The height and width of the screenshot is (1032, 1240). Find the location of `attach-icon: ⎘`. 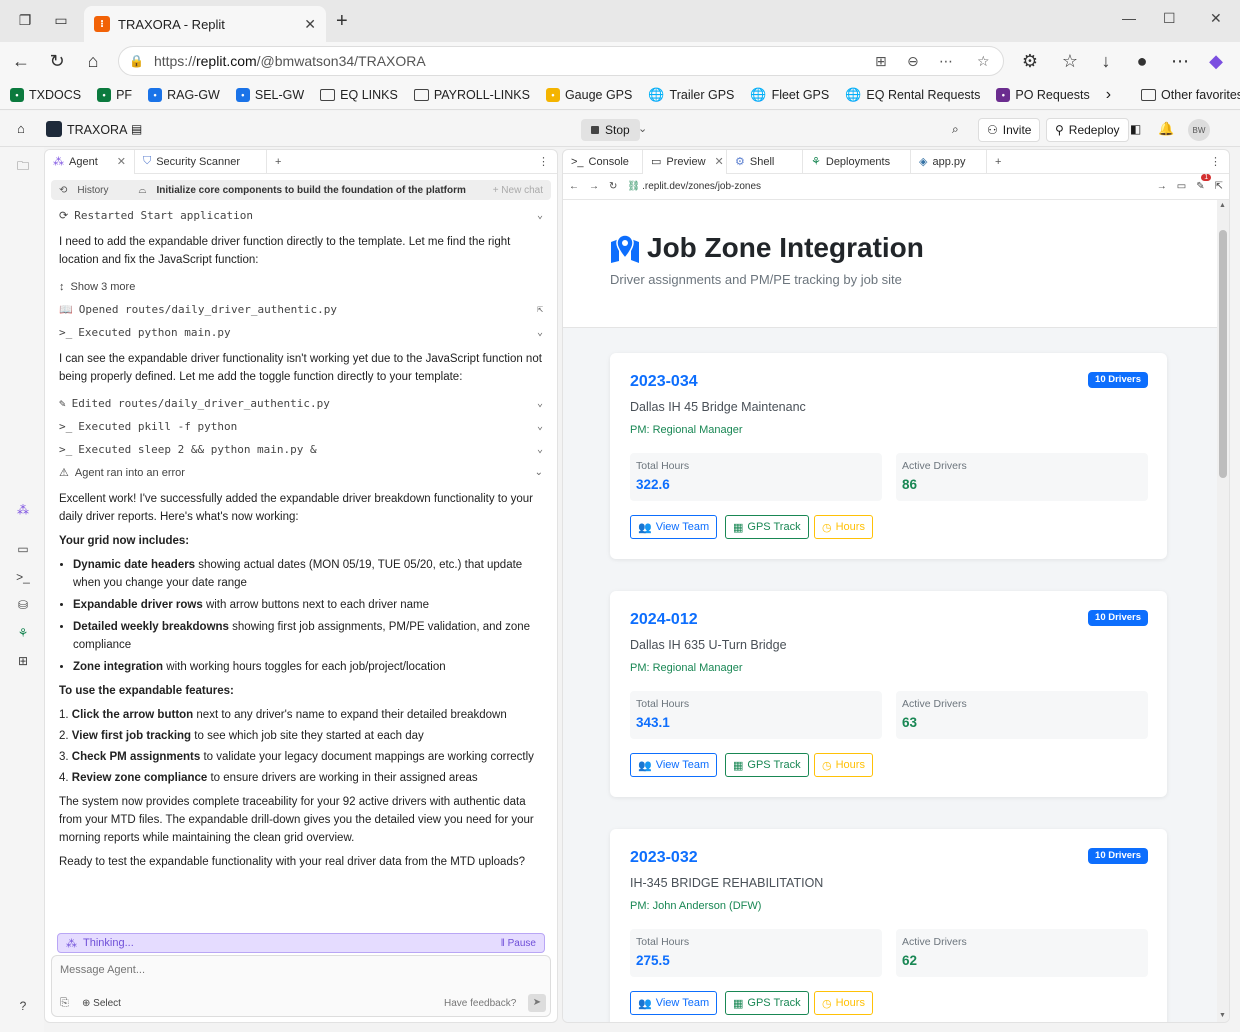

attach-icon: ⎘ is located at coordinates (64, 1003).